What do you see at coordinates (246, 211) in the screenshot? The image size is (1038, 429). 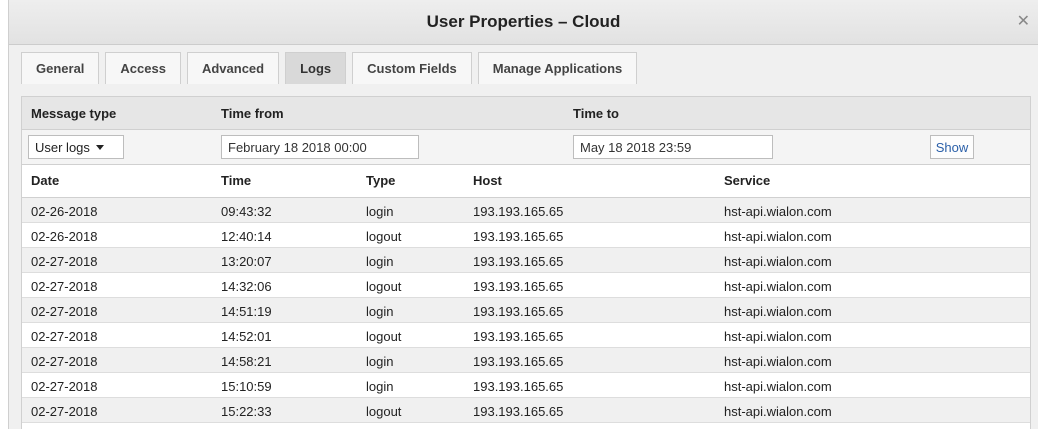 I see `cell-time: 09:43:32` at bounding box center [246, 211].